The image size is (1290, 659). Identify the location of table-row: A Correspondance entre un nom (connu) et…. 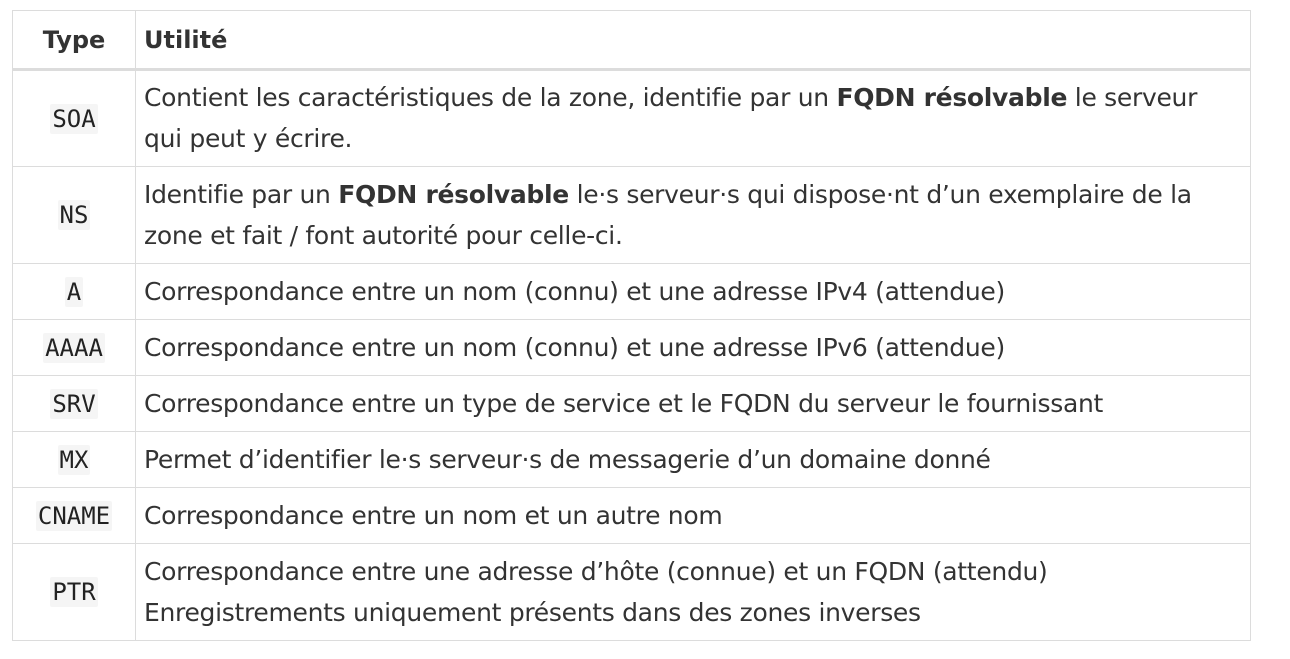
(631, 291).